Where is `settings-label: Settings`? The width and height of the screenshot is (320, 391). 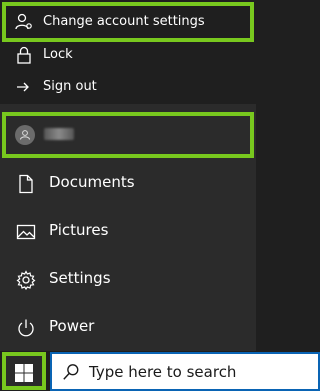
settings-label: Settings is located at coordinates (80, 278).